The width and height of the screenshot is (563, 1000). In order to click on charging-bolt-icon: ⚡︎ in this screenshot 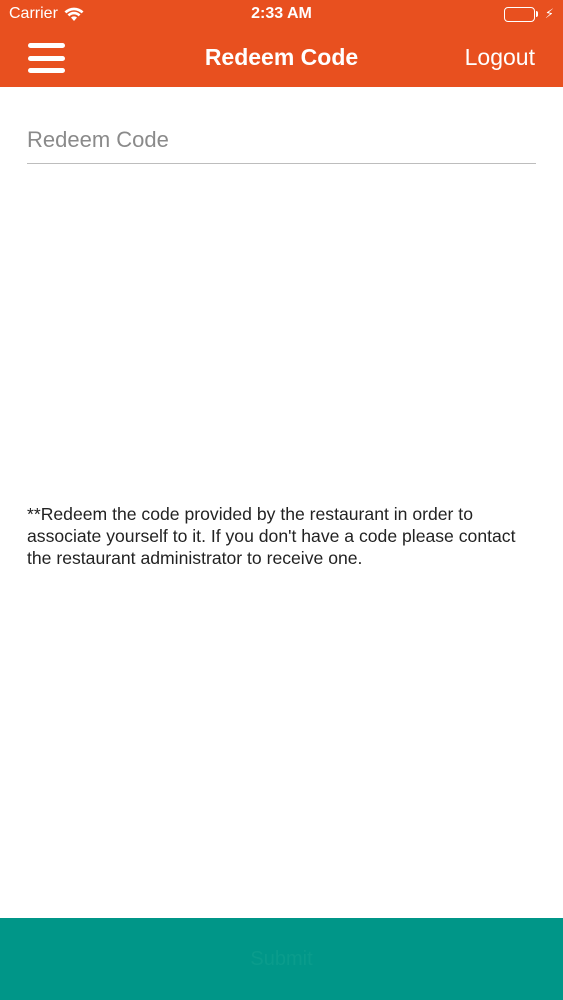, I will do `click(549, 13)`.